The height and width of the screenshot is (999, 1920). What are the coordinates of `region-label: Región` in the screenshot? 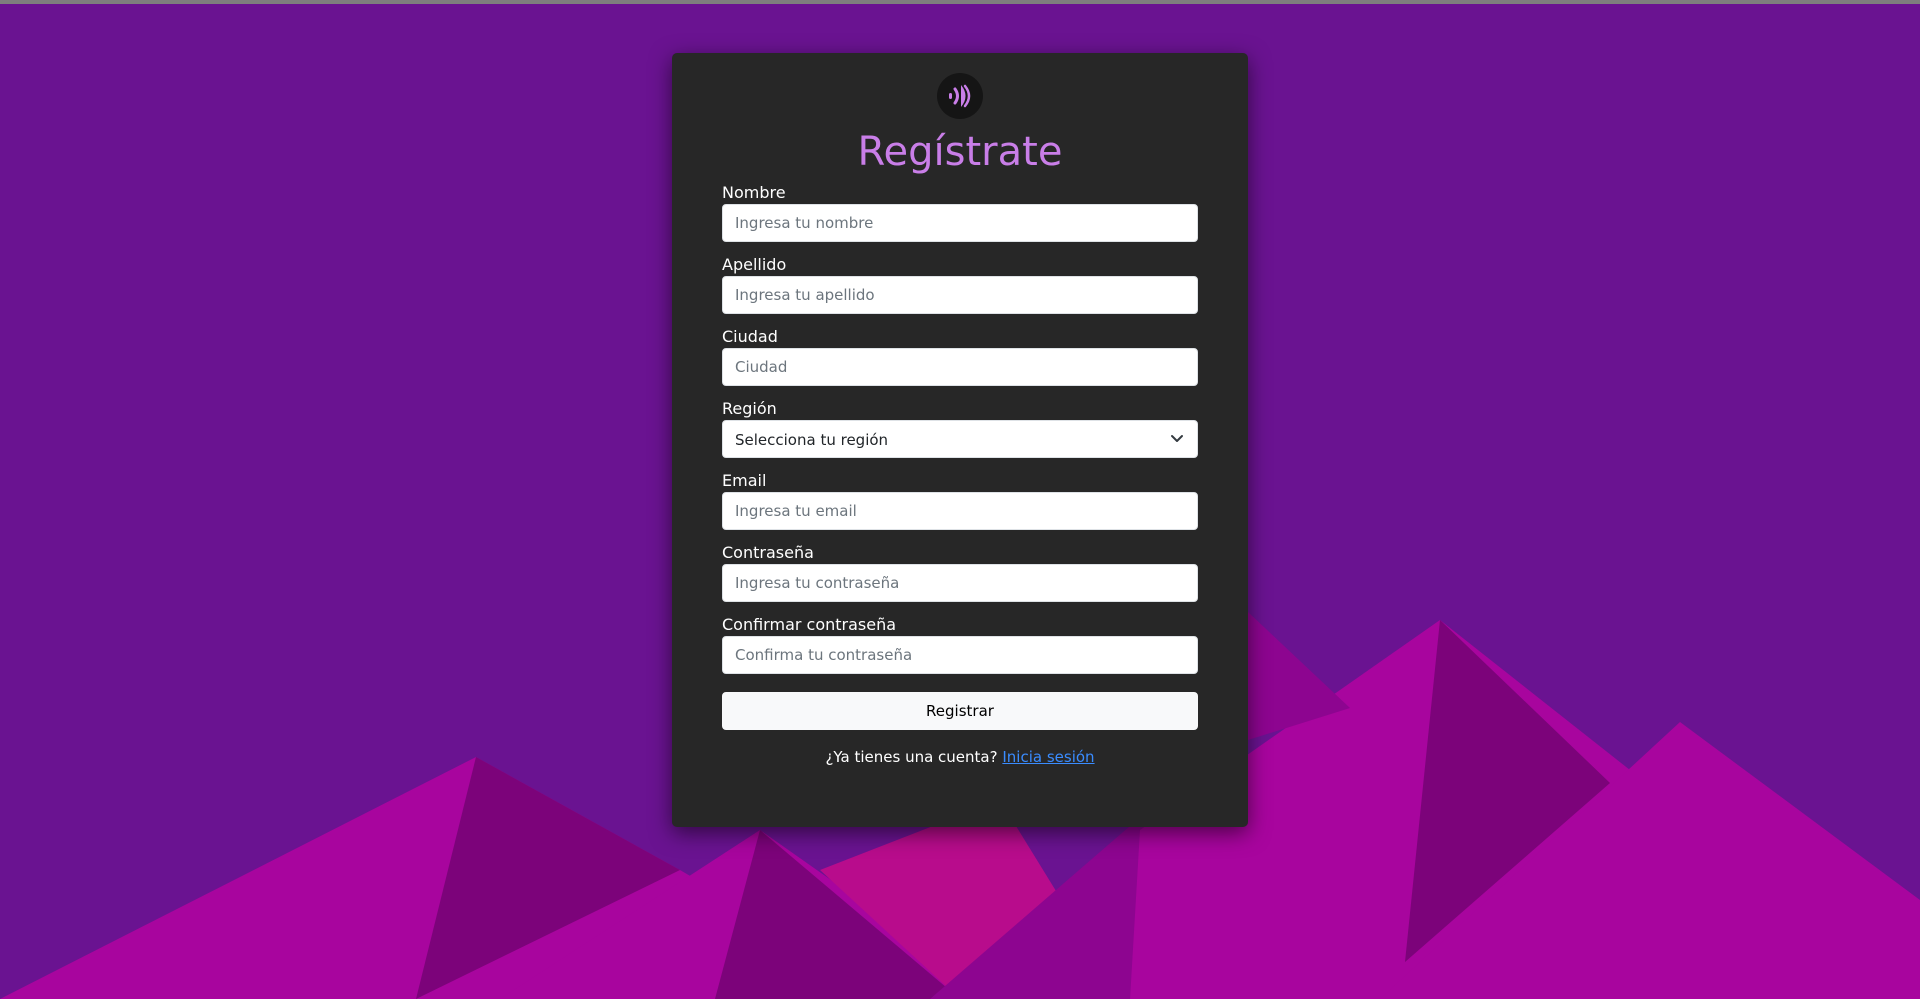 It's located at (749, 408).